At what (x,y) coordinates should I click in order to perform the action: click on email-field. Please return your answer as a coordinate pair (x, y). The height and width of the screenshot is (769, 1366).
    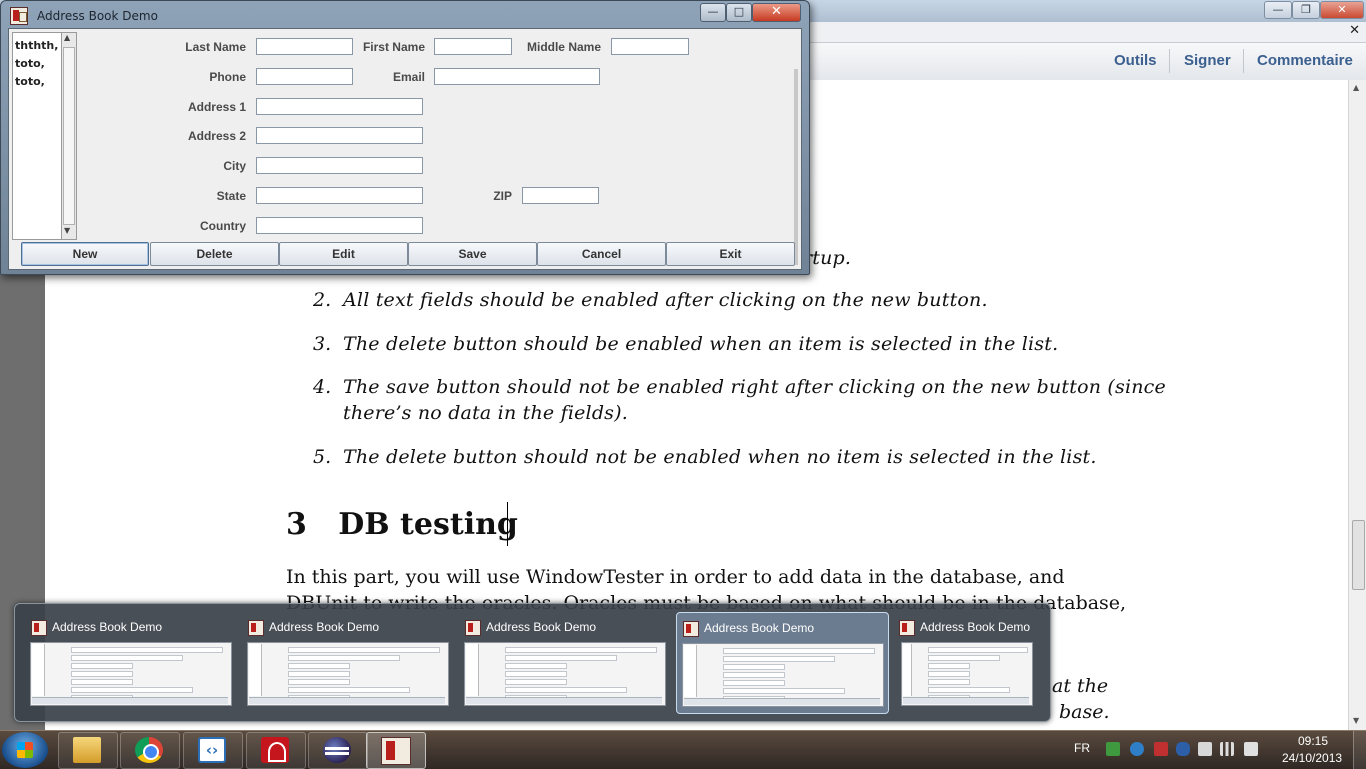
    Looking at the image, I should click on (517, 76).